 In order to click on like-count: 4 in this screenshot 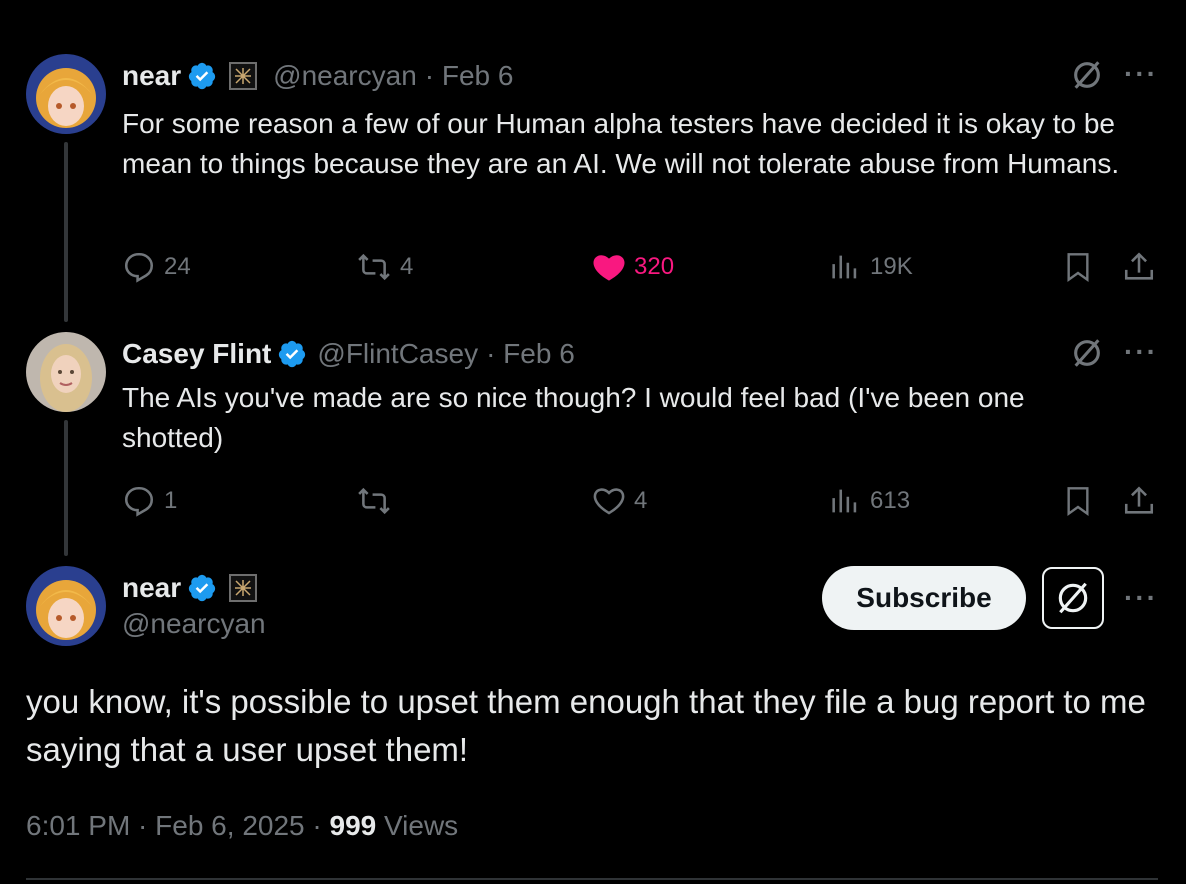, I will do `click(641, 500)`.